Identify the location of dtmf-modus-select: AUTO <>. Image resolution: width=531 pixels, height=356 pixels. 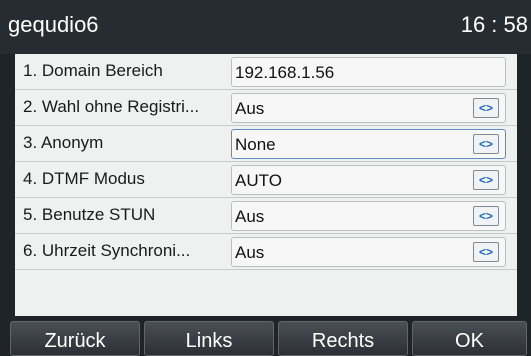
(368, 180).